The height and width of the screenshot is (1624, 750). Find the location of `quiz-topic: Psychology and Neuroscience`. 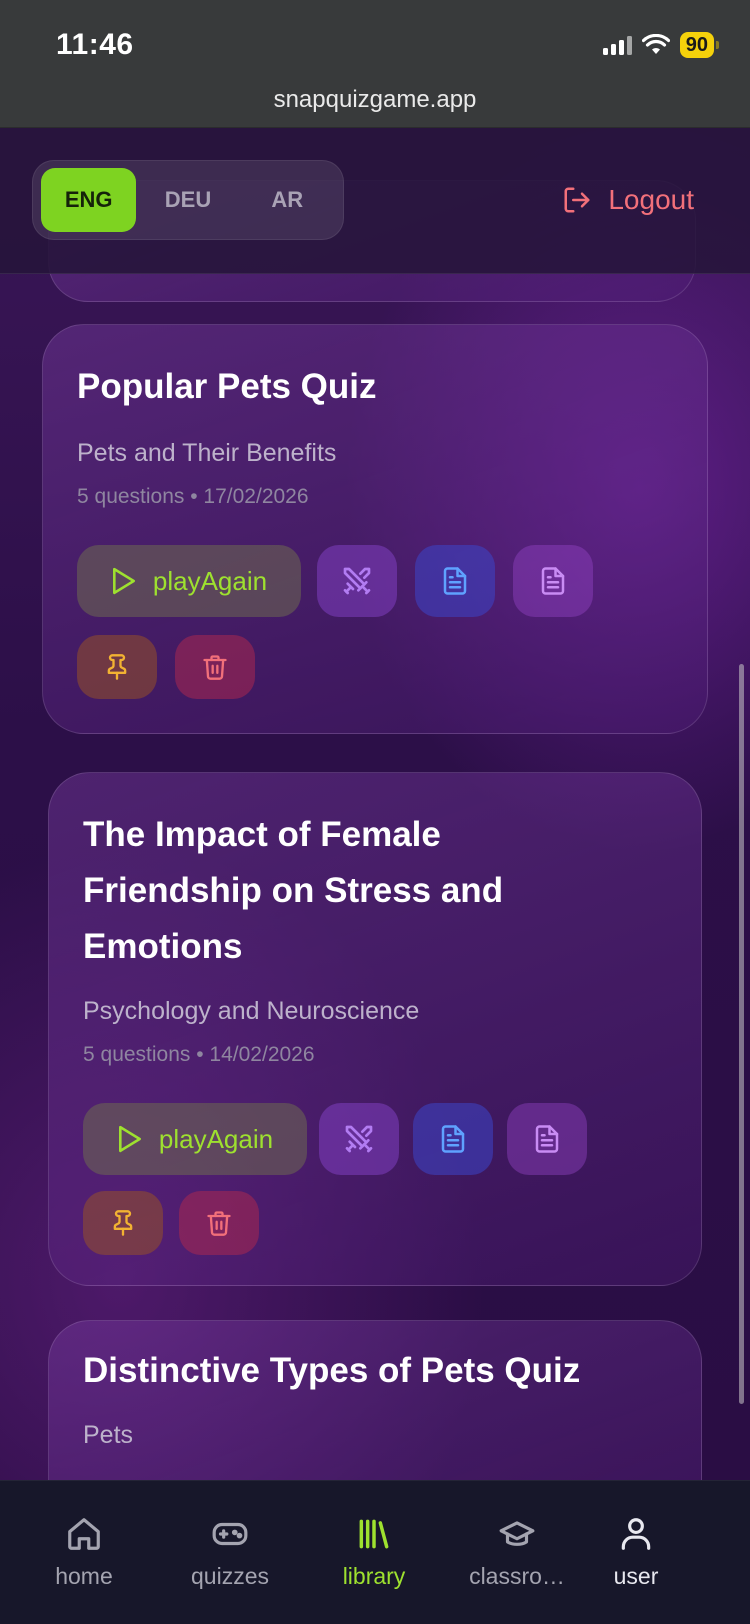

quiz-topic: Psychology and Neuroscience is located at coordinates (251, 1011).